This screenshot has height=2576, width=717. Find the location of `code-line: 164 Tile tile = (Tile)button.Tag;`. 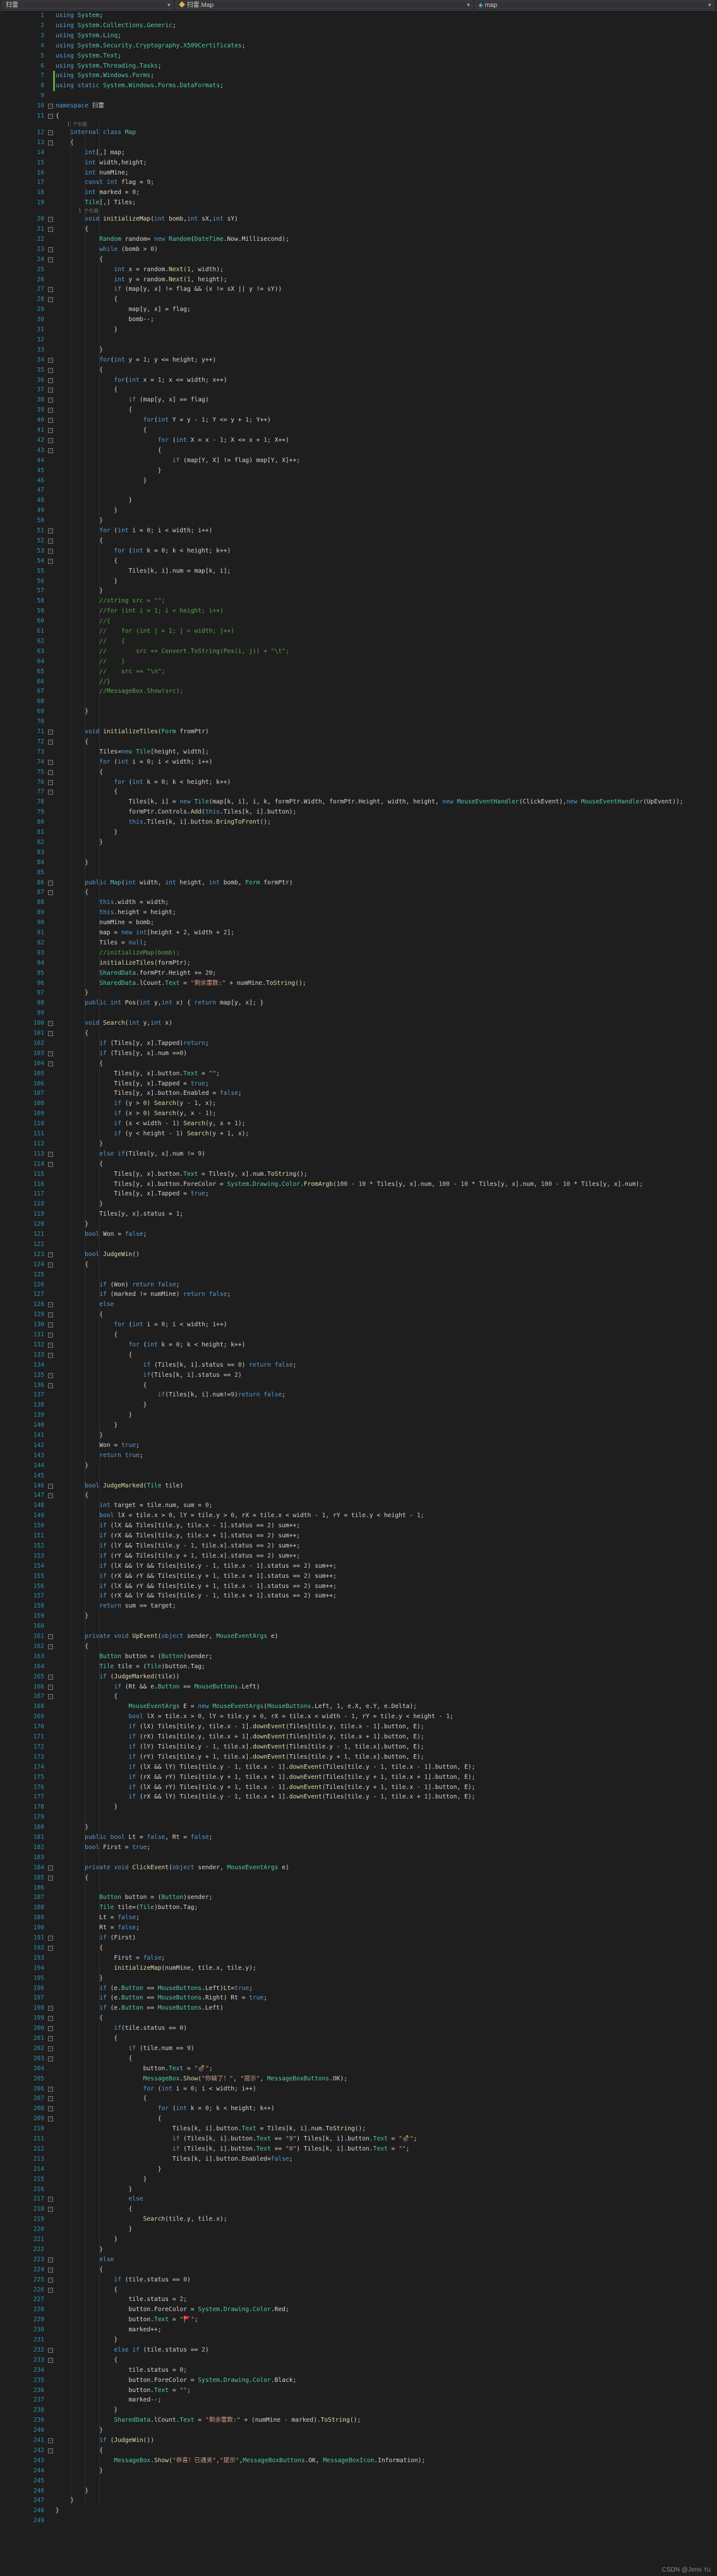

code-line: 164 Tile tile = (Tile)button.Tag; is located at coordinates (358, 1667).